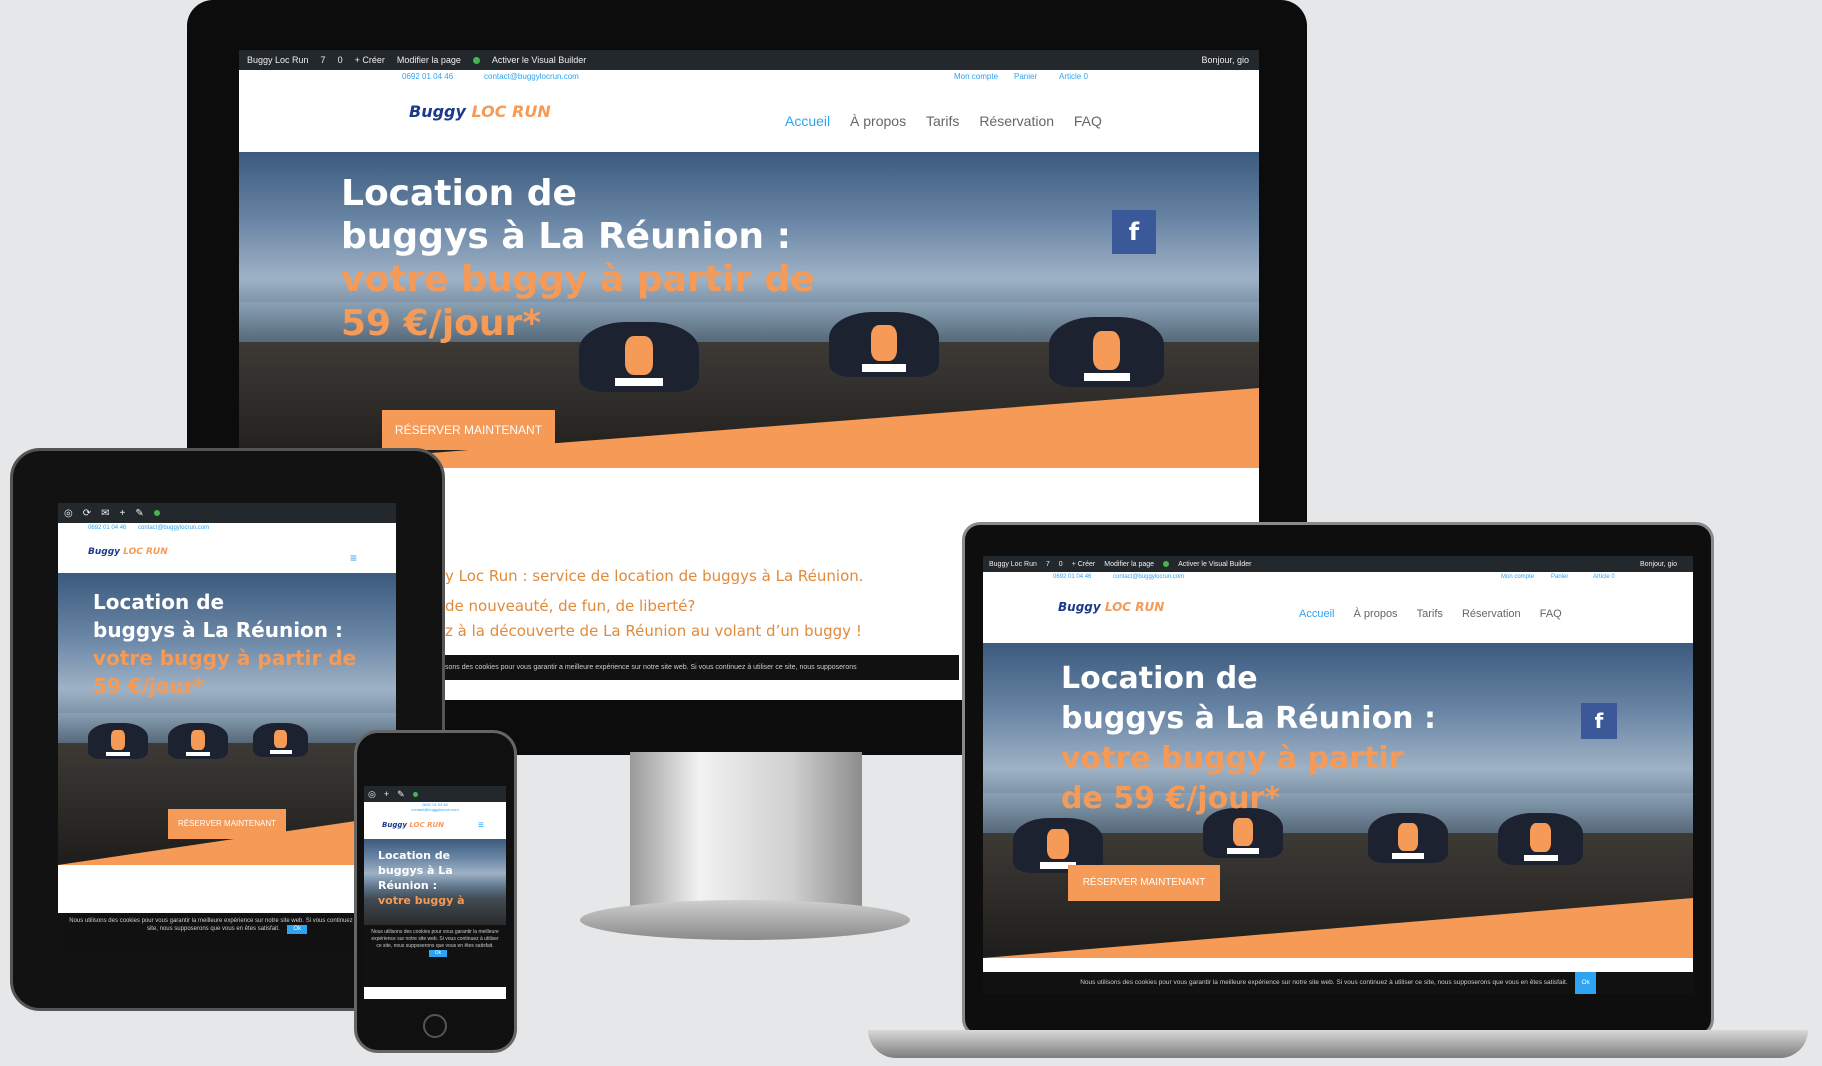 Image resolution: width=1822 pixels, height=1066 pixels. I want to click on tablet-logo: Buggy LOC RUN, so click(128, 552).